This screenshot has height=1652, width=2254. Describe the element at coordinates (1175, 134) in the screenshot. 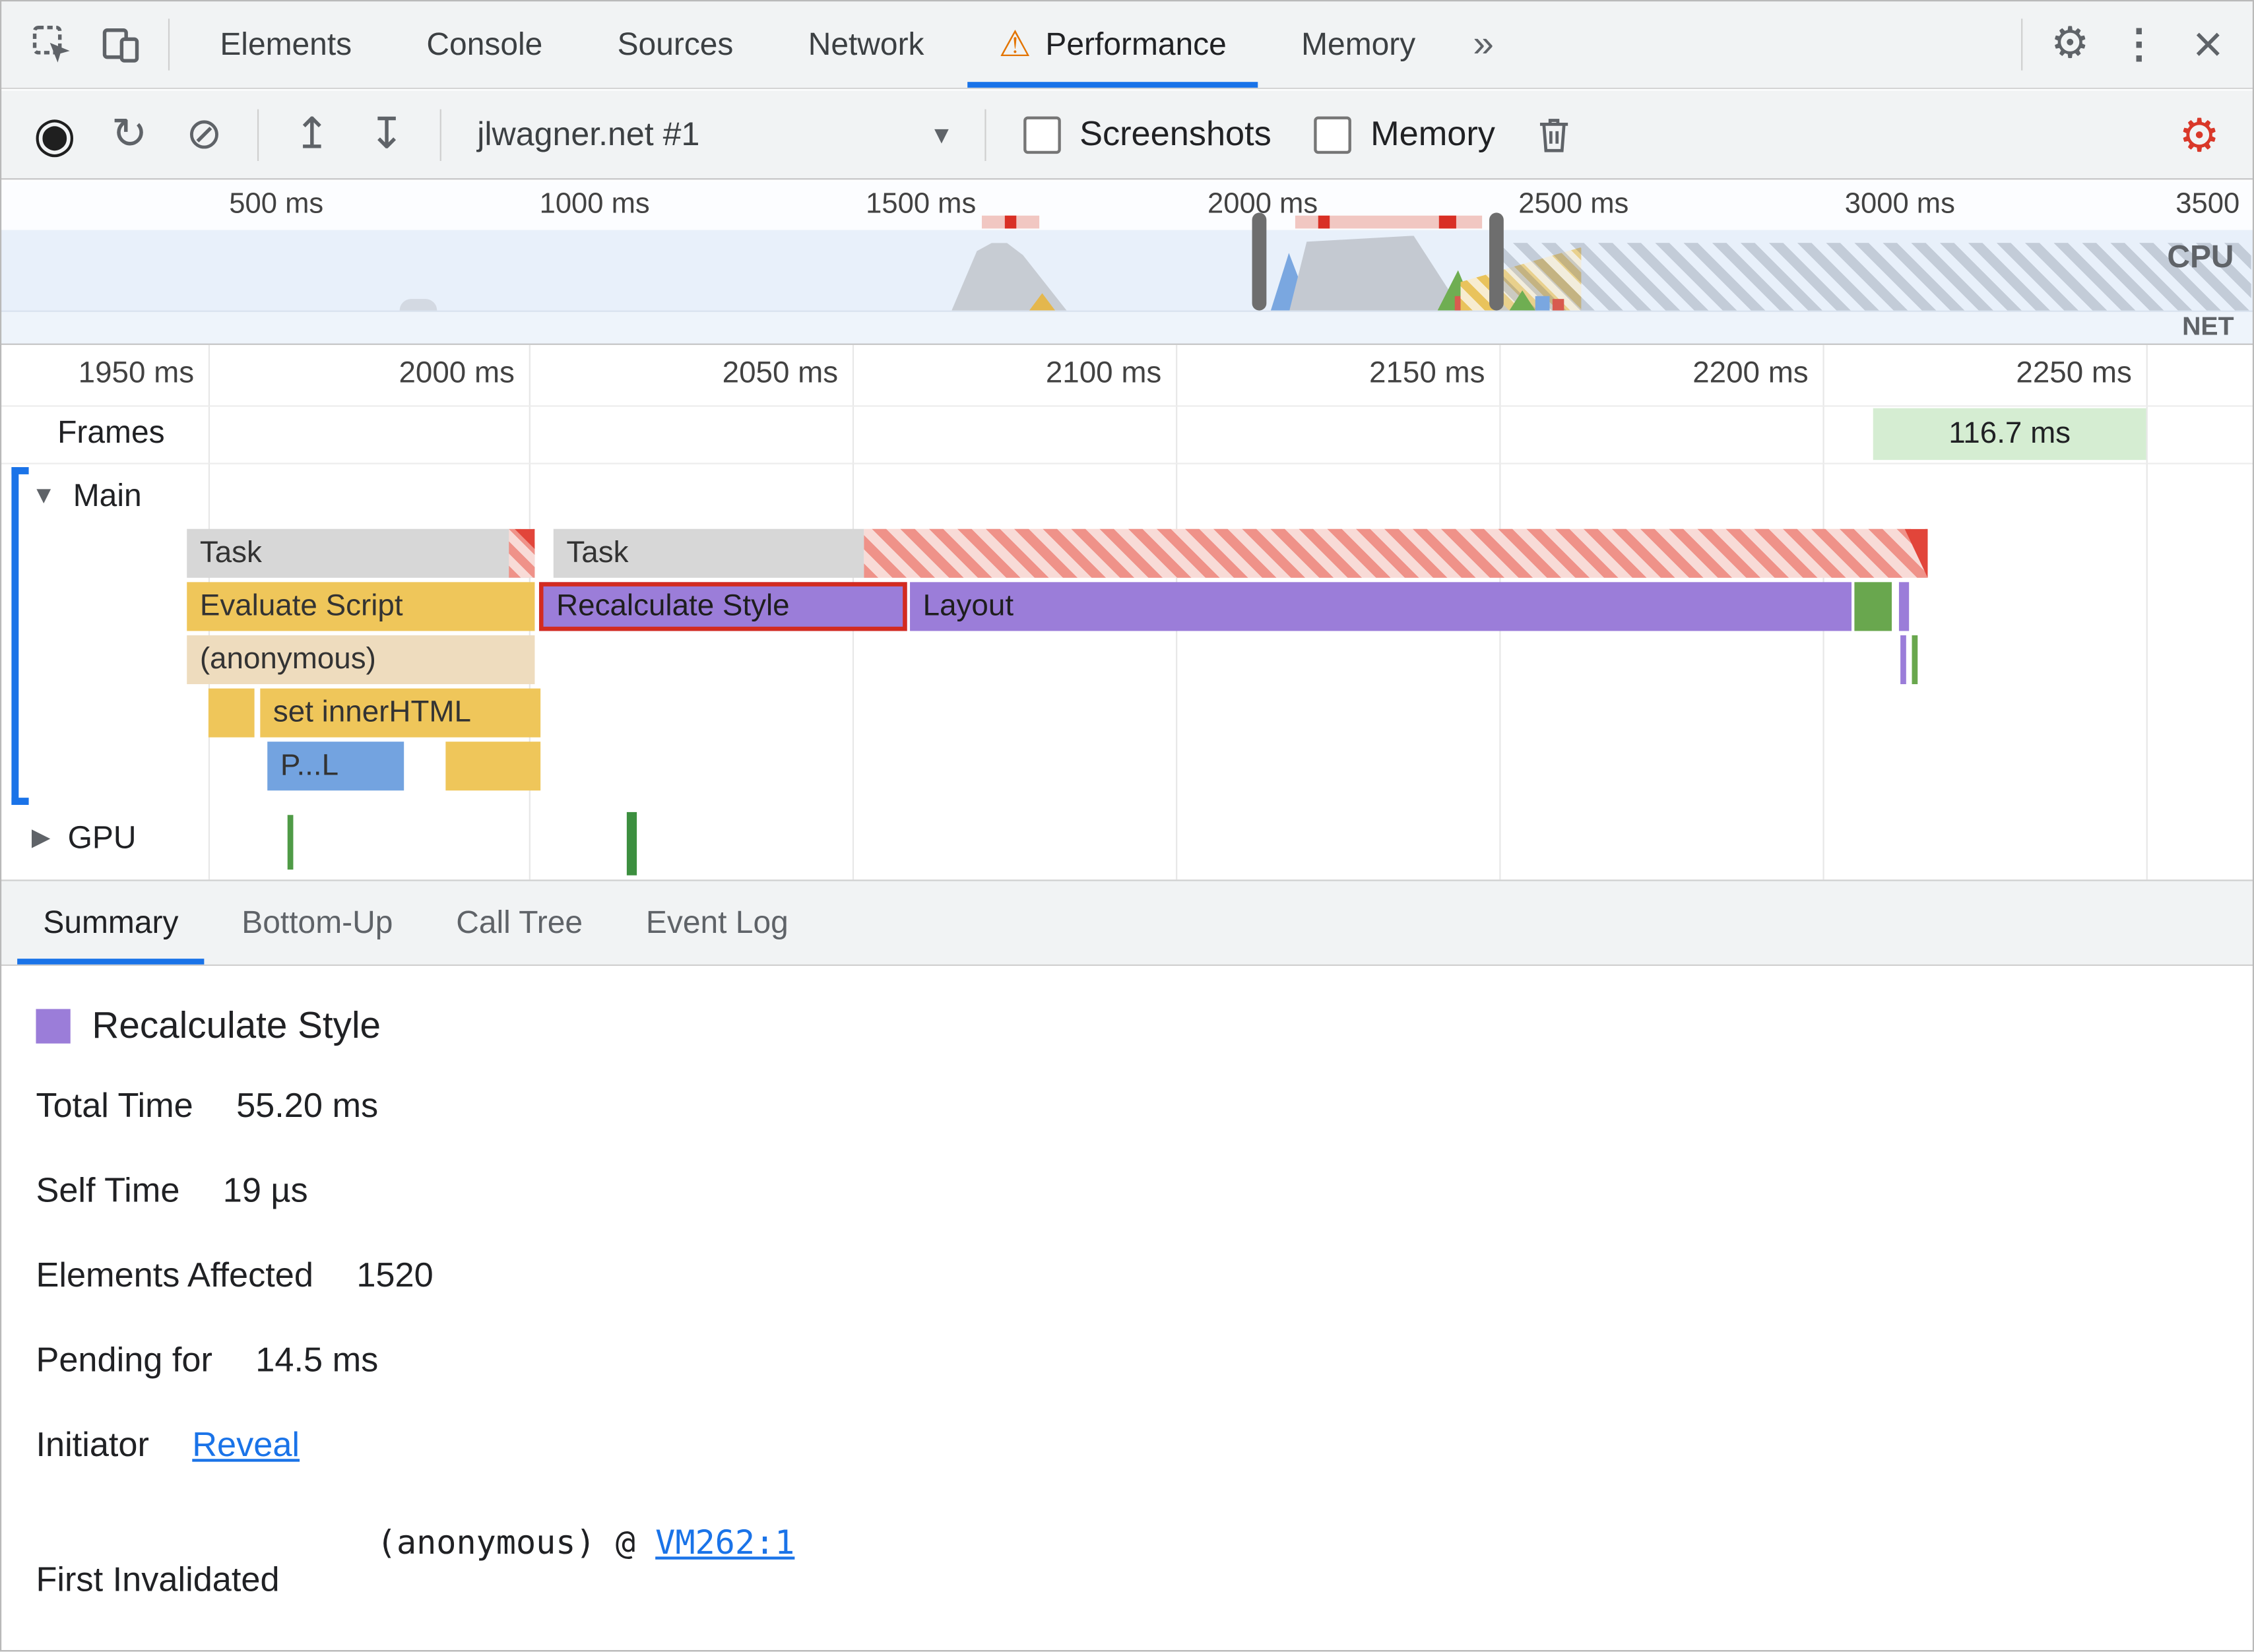

I see `checkbox-label: Screenshots` at that location.